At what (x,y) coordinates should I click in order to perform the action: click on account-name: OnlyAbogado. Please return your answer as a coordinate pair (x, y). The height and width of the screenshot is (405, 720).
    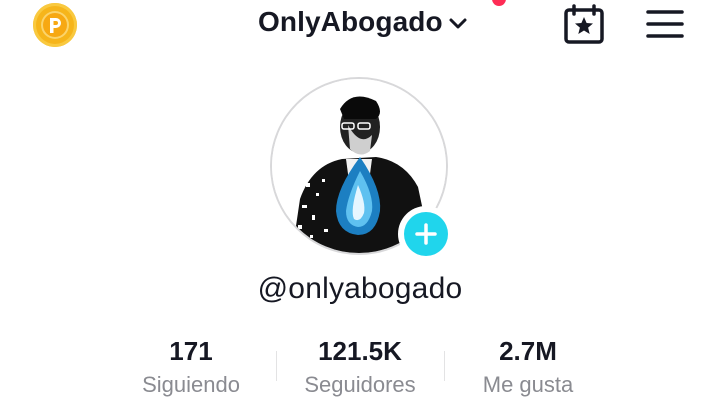
    Looking at the image, I should click on (350, 21).